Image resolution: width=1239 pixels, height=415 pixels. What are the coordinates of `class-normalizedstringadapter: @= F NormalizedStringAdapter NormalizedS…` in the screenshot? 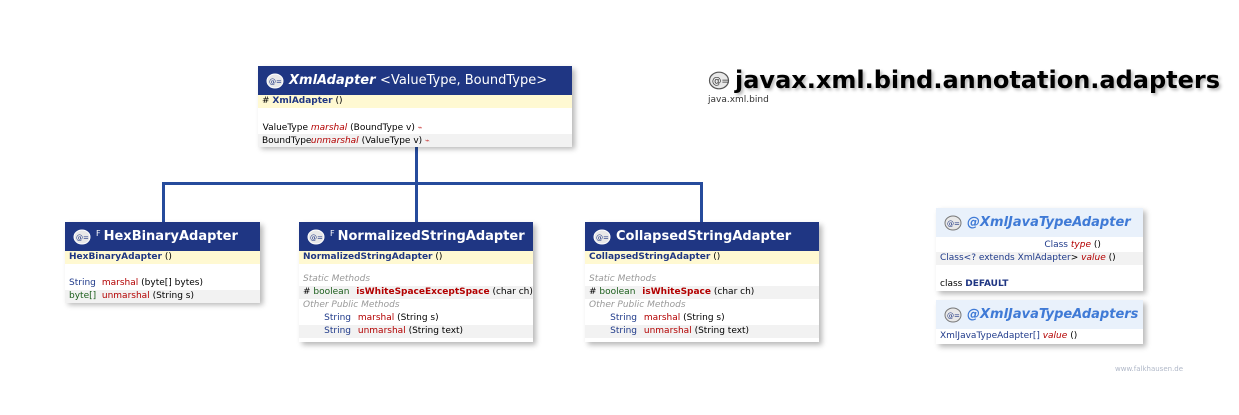 It's located at (416, 282).